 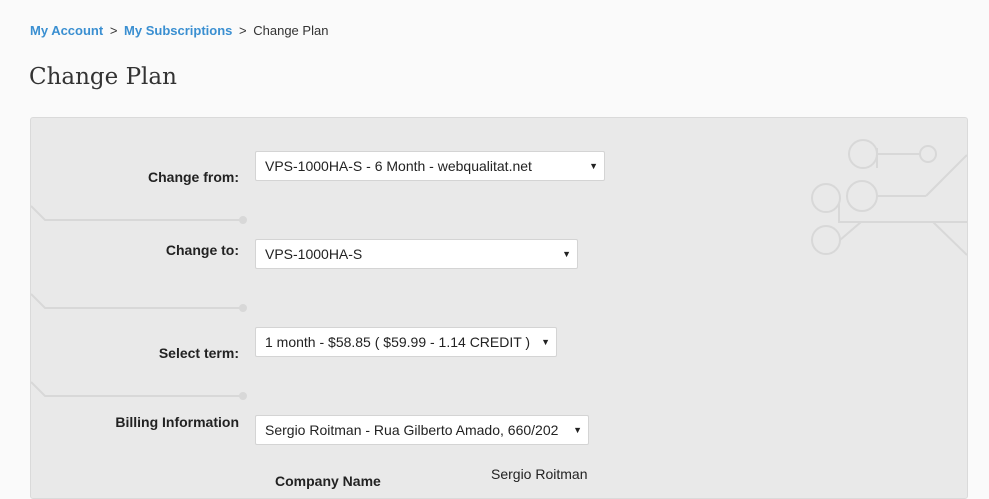 What do you see at coordinates (314, 254) in the screenshot?
I see `change-to-value: VPS-1000HA-S` at bounding box center [314, 254].